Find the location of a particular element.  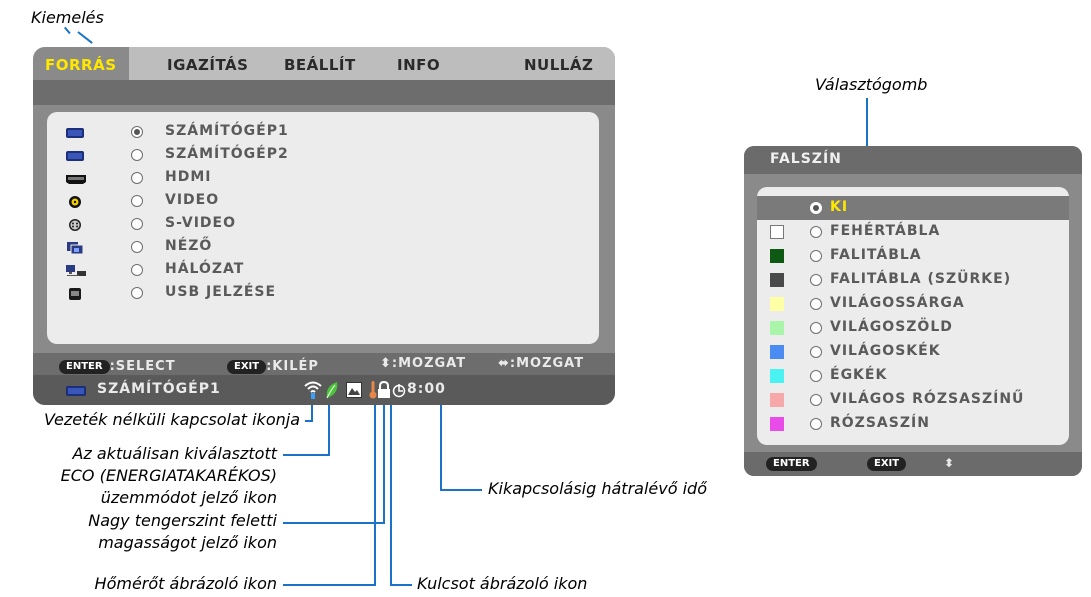

viewer-icon is located at coordinates (75, 247).